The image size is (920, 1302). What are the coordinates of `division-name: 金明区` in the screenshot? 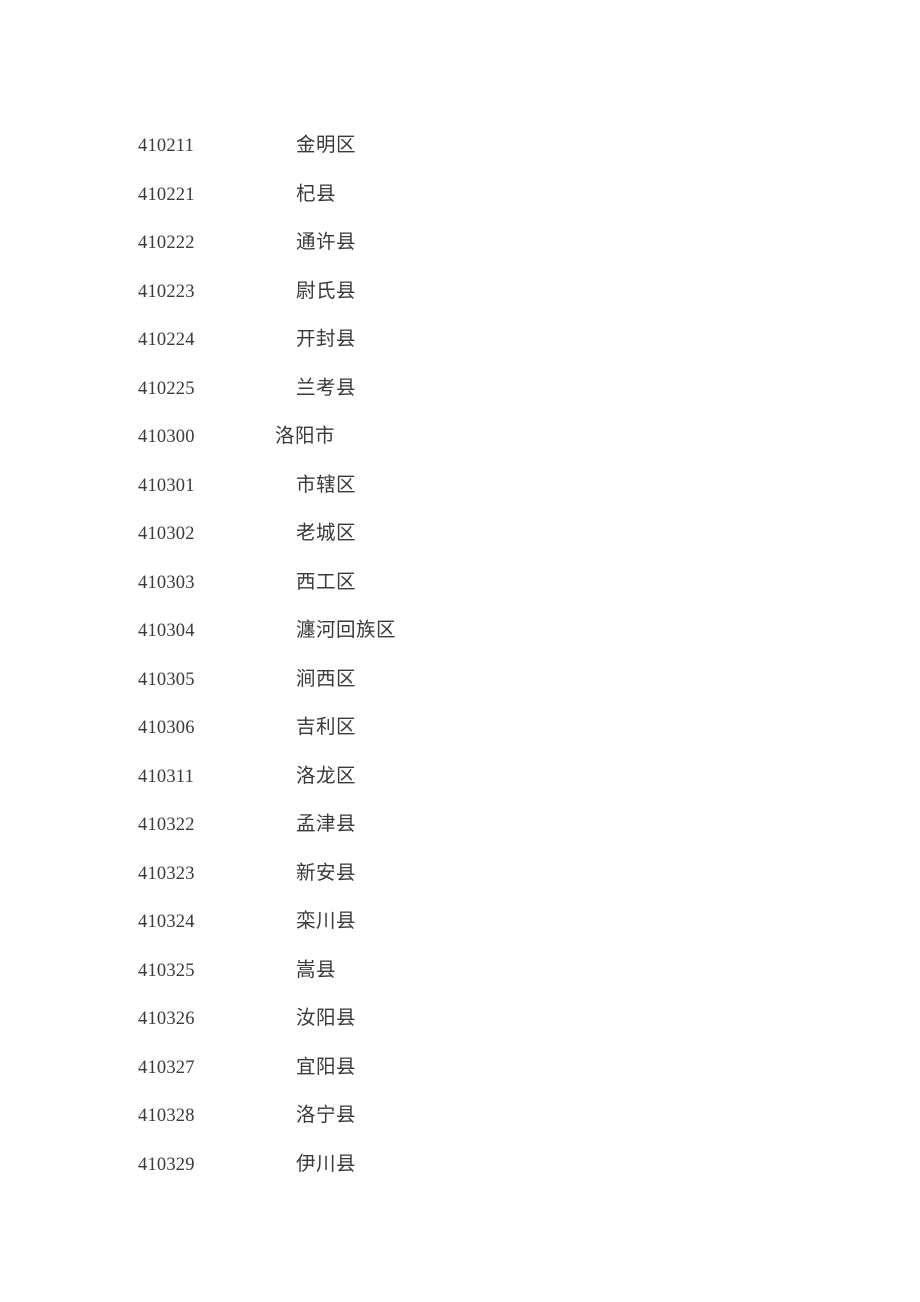 It's located at (326, 145).